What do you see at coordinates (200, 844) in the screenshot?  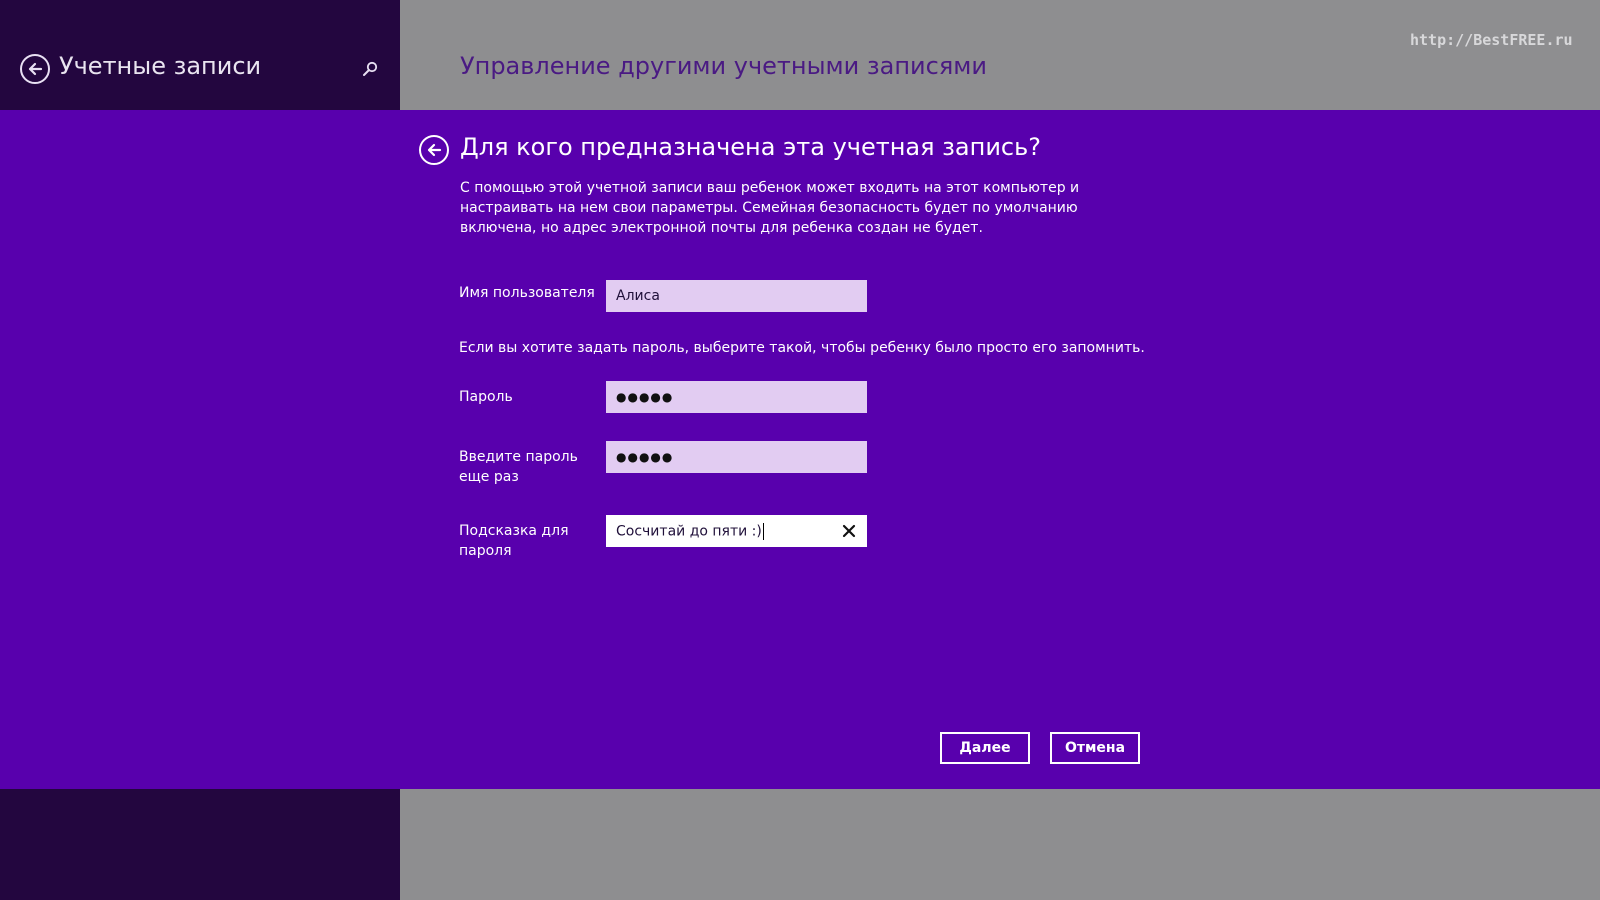 I see `sidebar-footer` at bounding box center [200, 844].